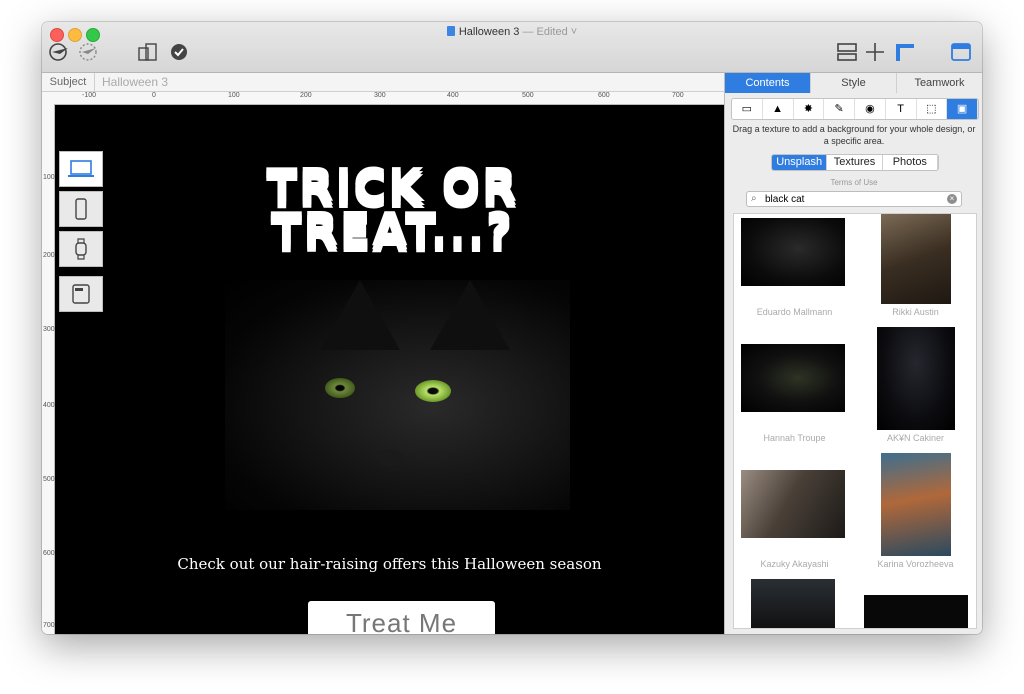 Image resolution: width=1024 pixels, height=694 pixels. I want to click on pen-tool-icon: ✎, so click(839, 109).